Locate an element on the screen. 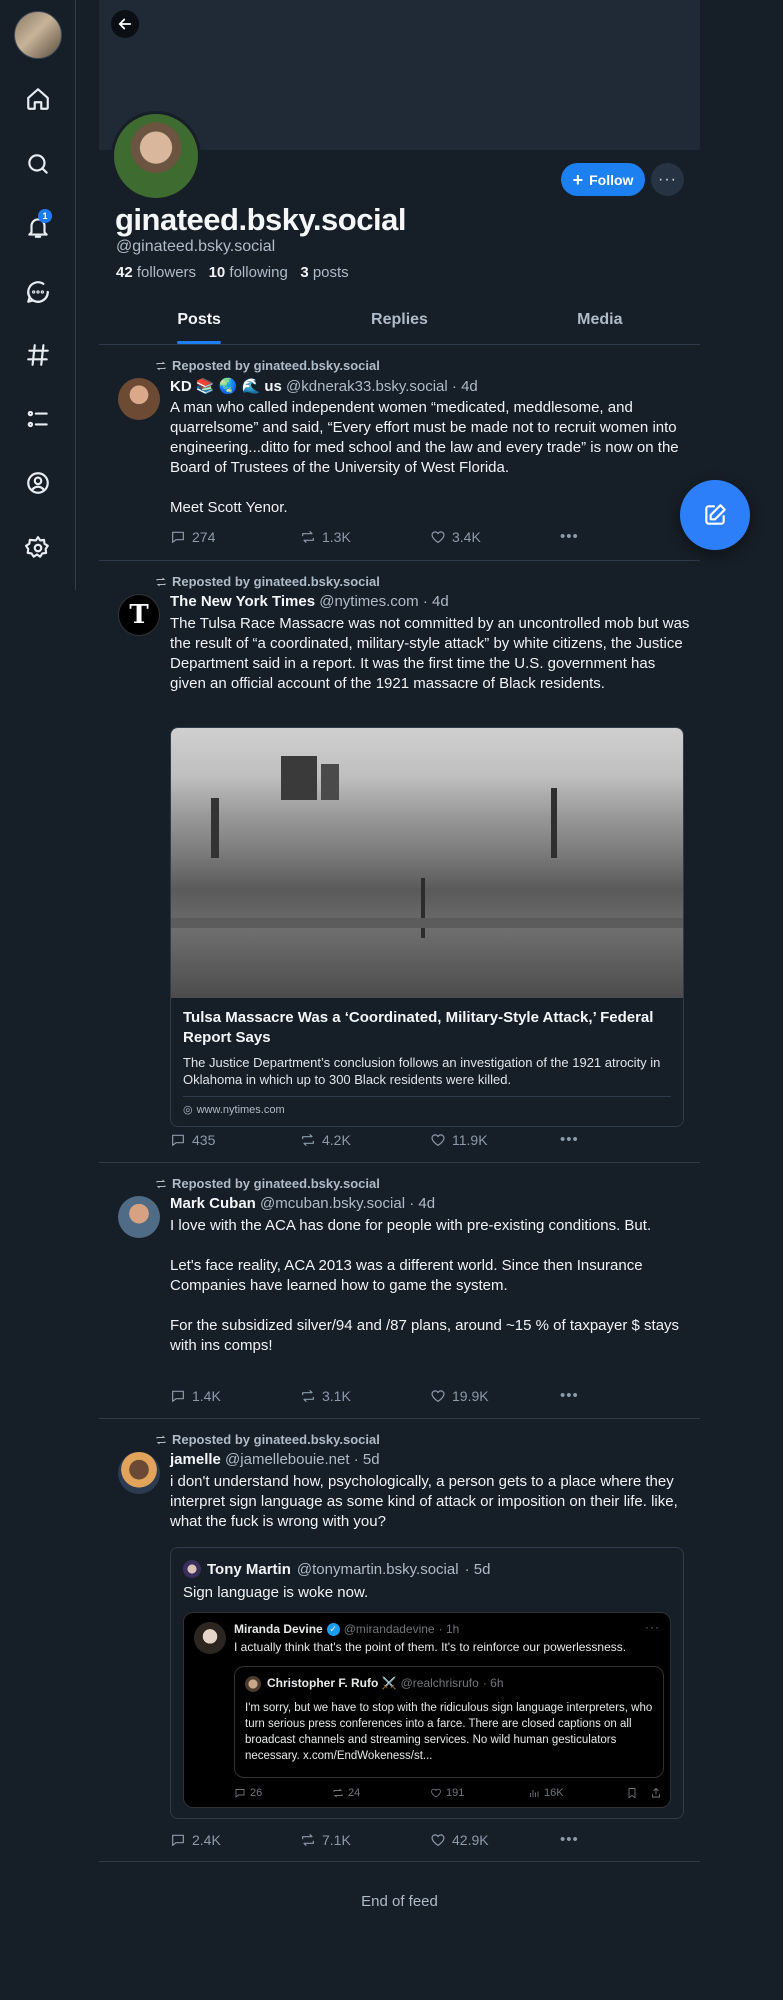  post-time: · 5d is located at coordinates (366, 1459).